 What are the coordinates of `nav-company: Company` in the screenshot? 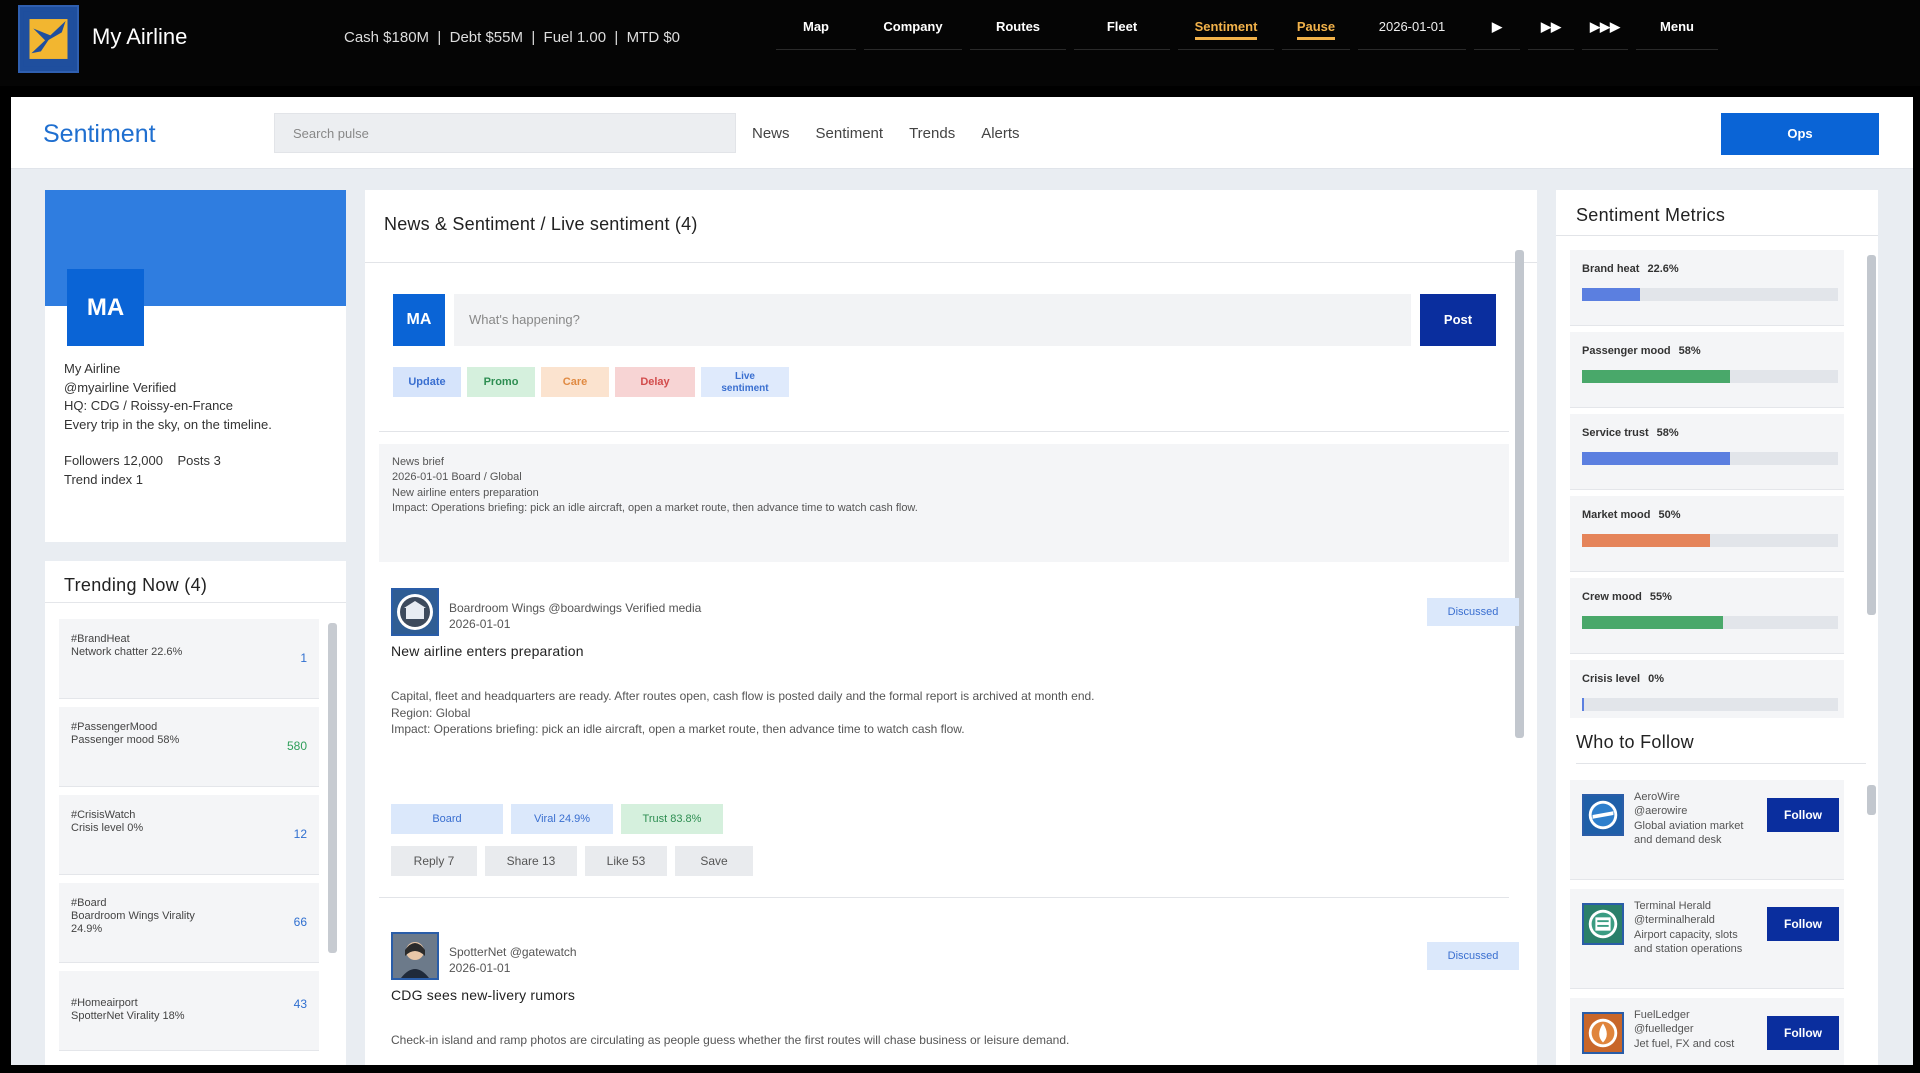 It's located at (913, 25).